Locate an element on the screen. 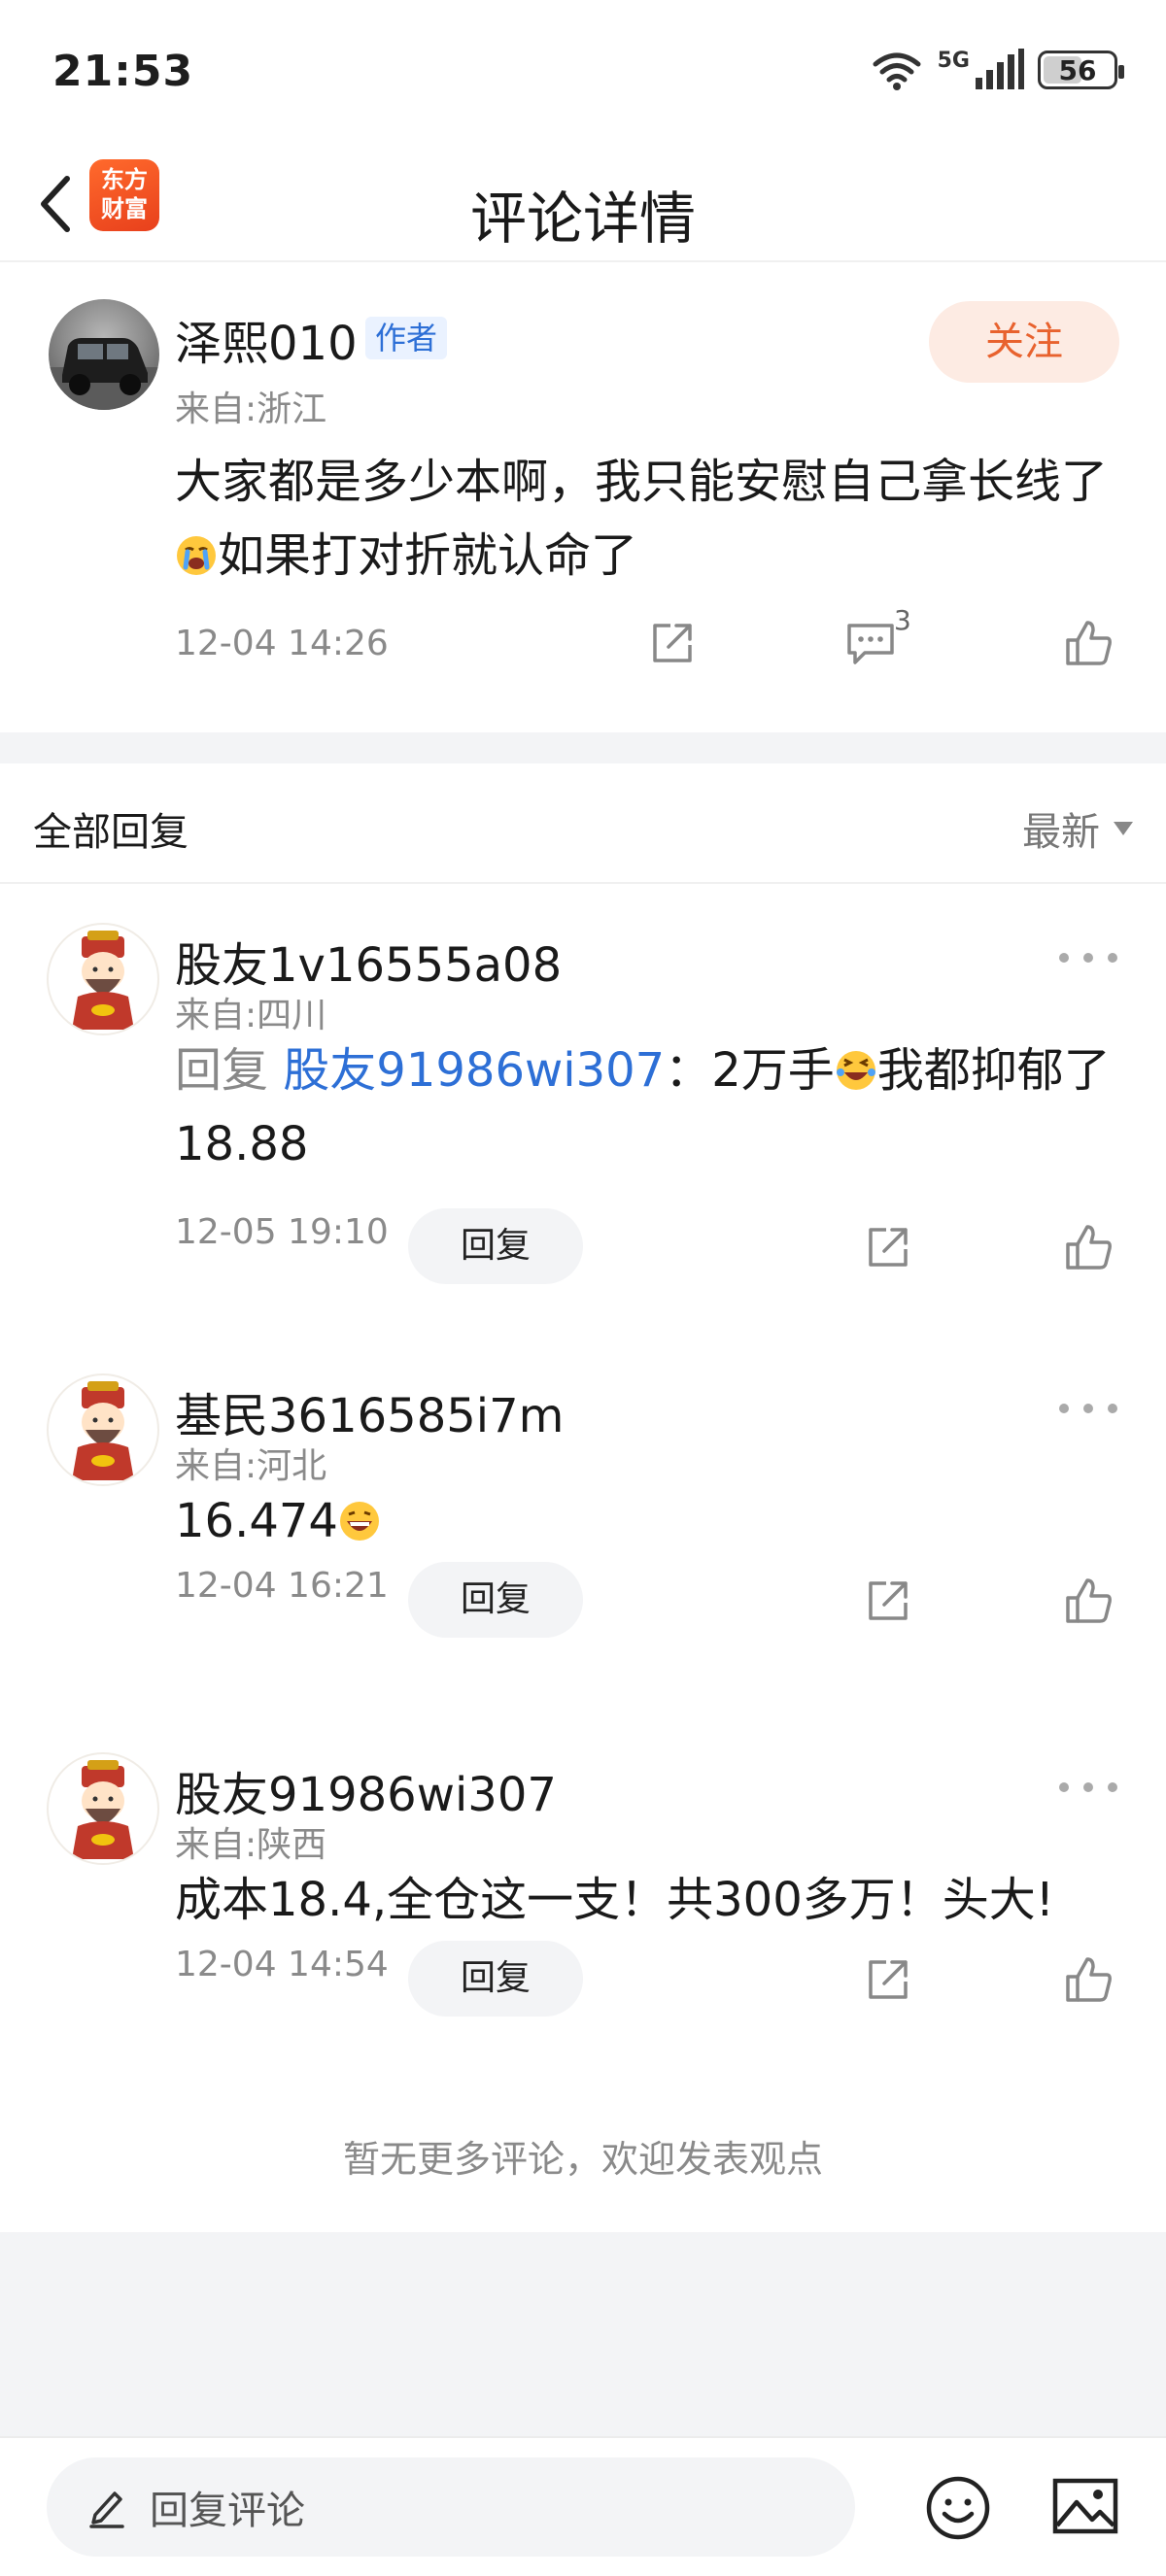  author-avatar is located at coordinates (104, 354).